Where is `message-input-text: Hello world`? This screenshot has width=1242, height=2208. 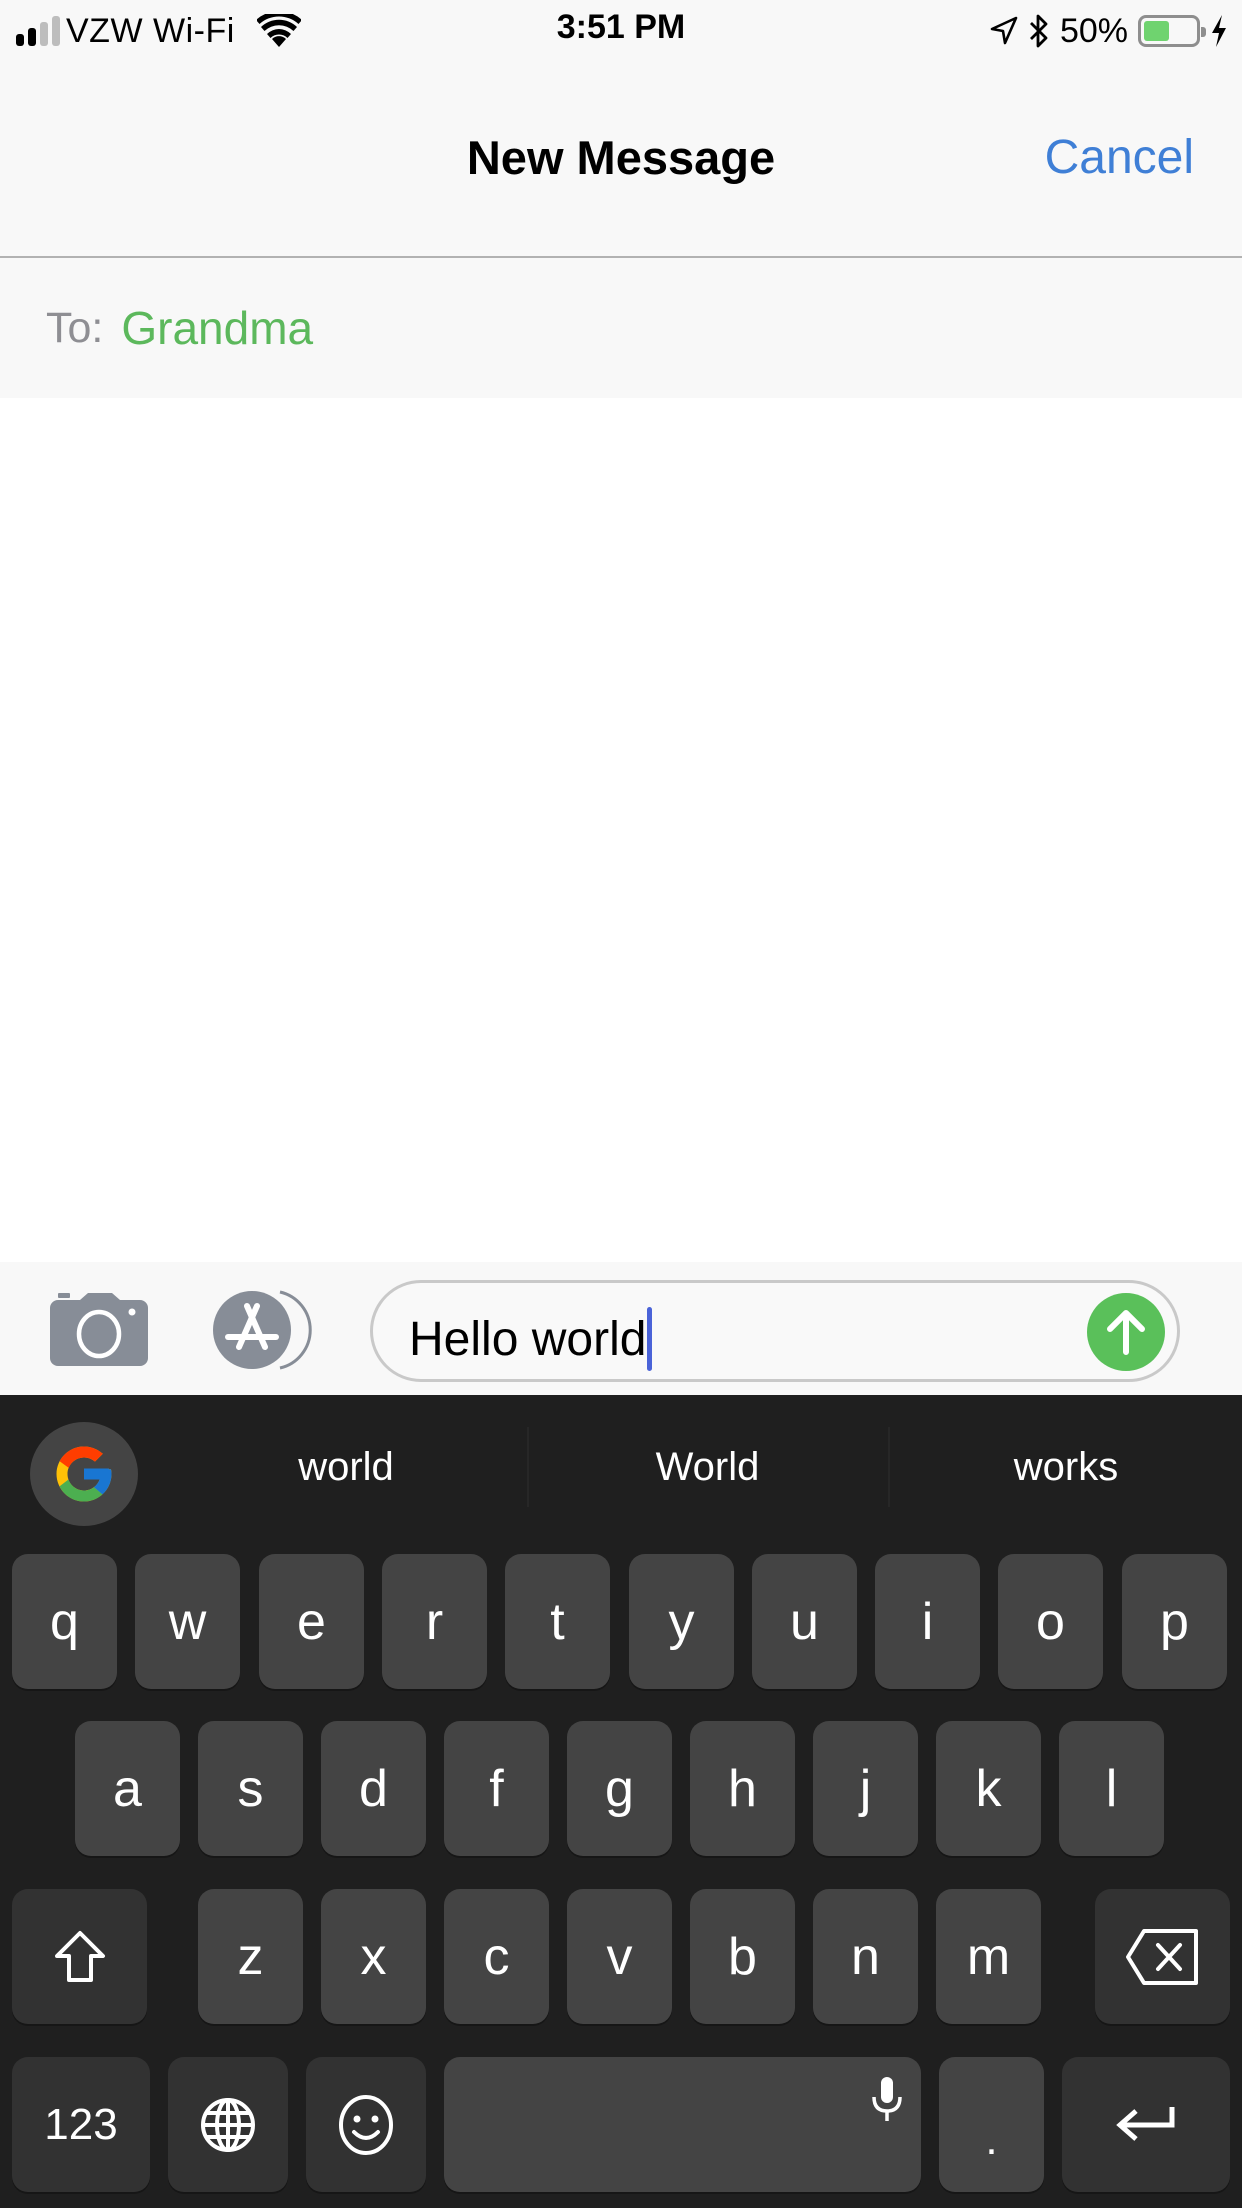
message-input-text: Hello world is located at coordinates (531, 1339).